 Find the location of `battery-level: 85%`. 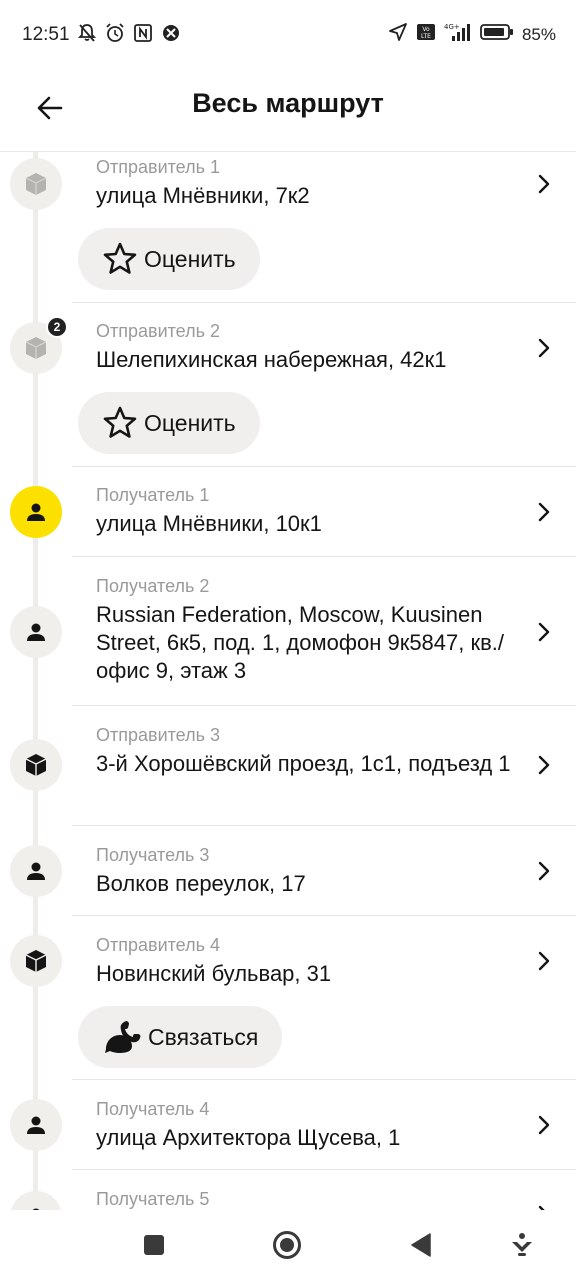

battery-level: 85% is located at coordinates (538, 34).